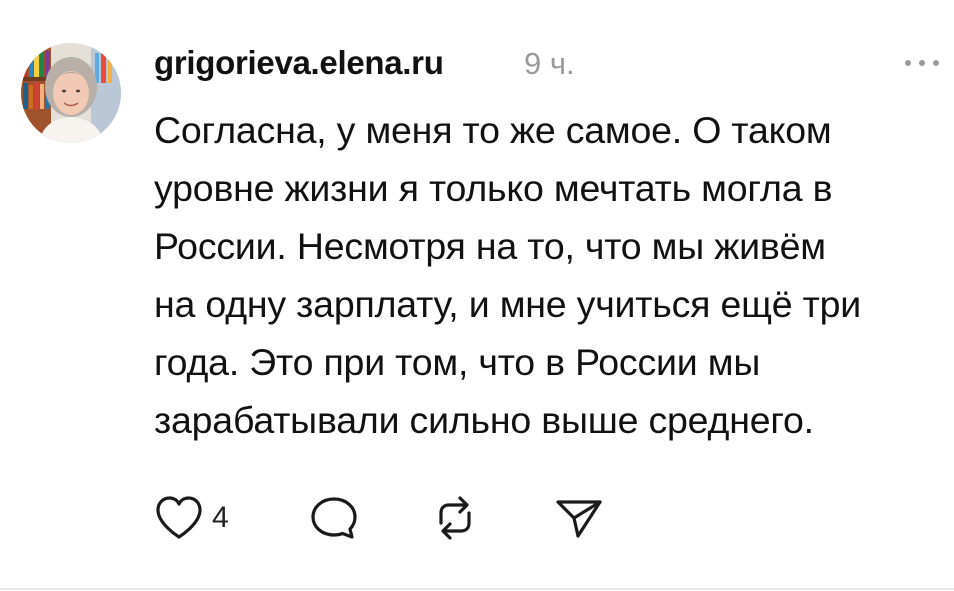 This screenshot has width=954, height=591. What do you see at coordinates (457, 362) in the screenshot?
I see `post-text-line: года. Это при том, что в России мы` at bounding box center [457, 362].